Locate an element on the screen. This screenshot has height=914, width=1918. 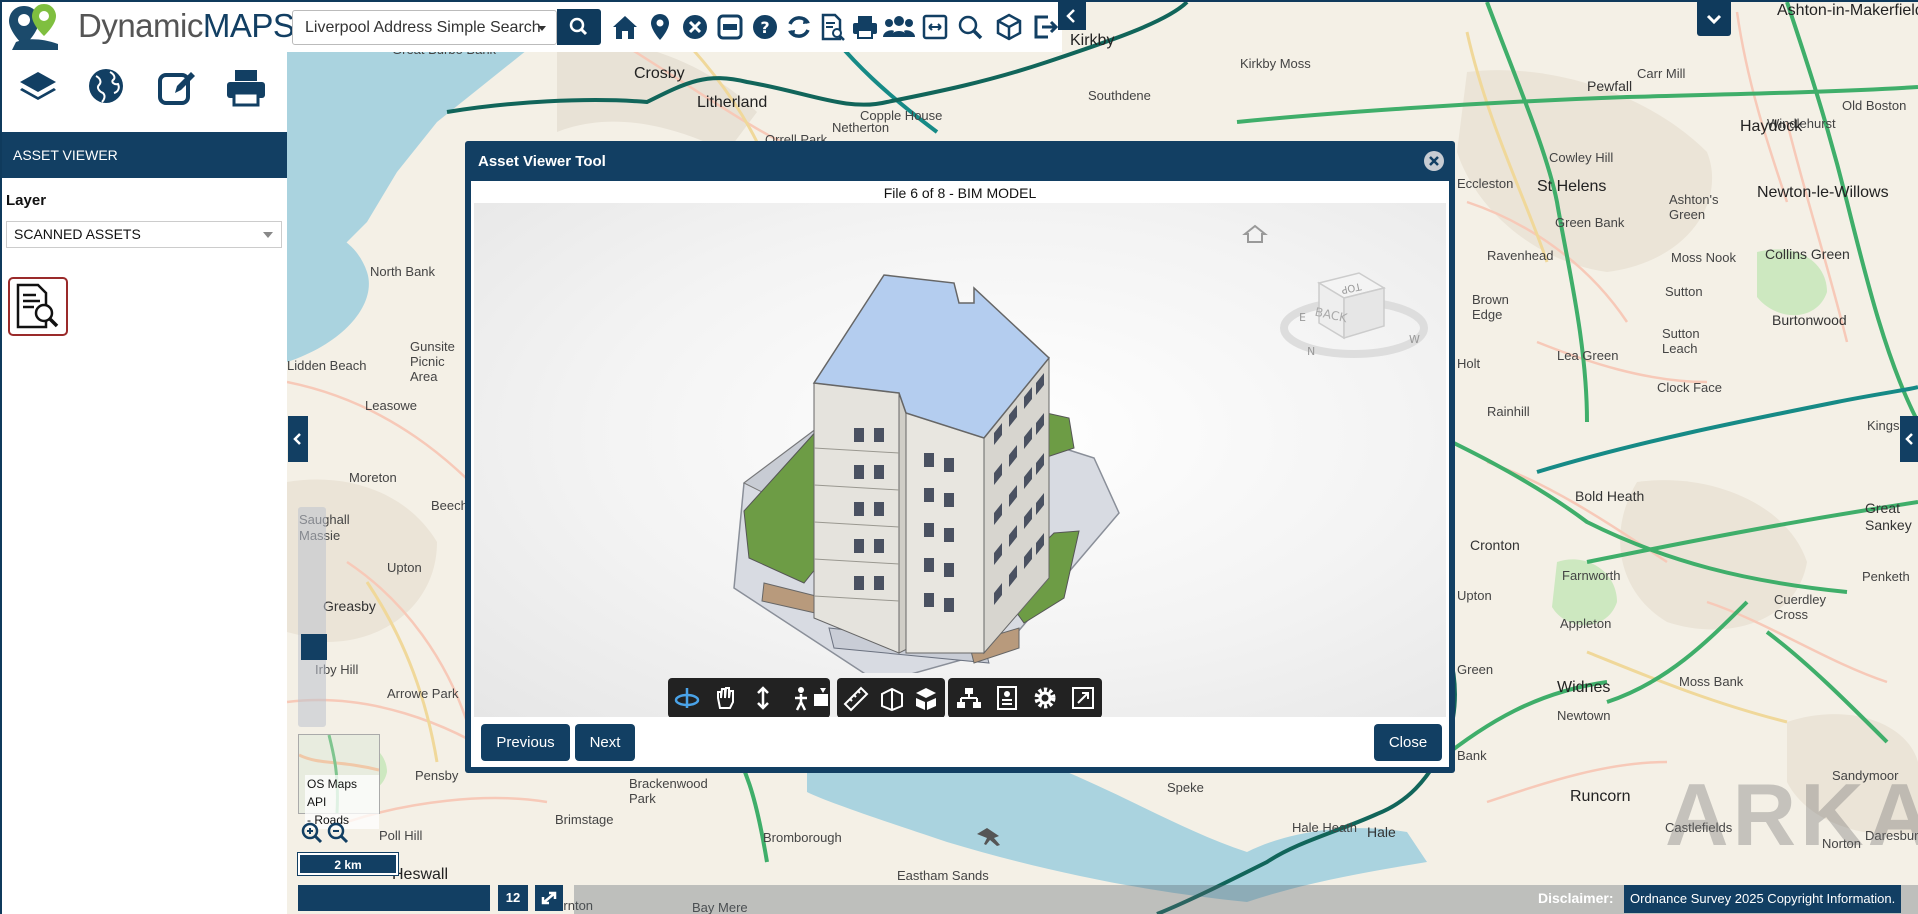
collapse-panel-button is located at coordinates (1714, 19).